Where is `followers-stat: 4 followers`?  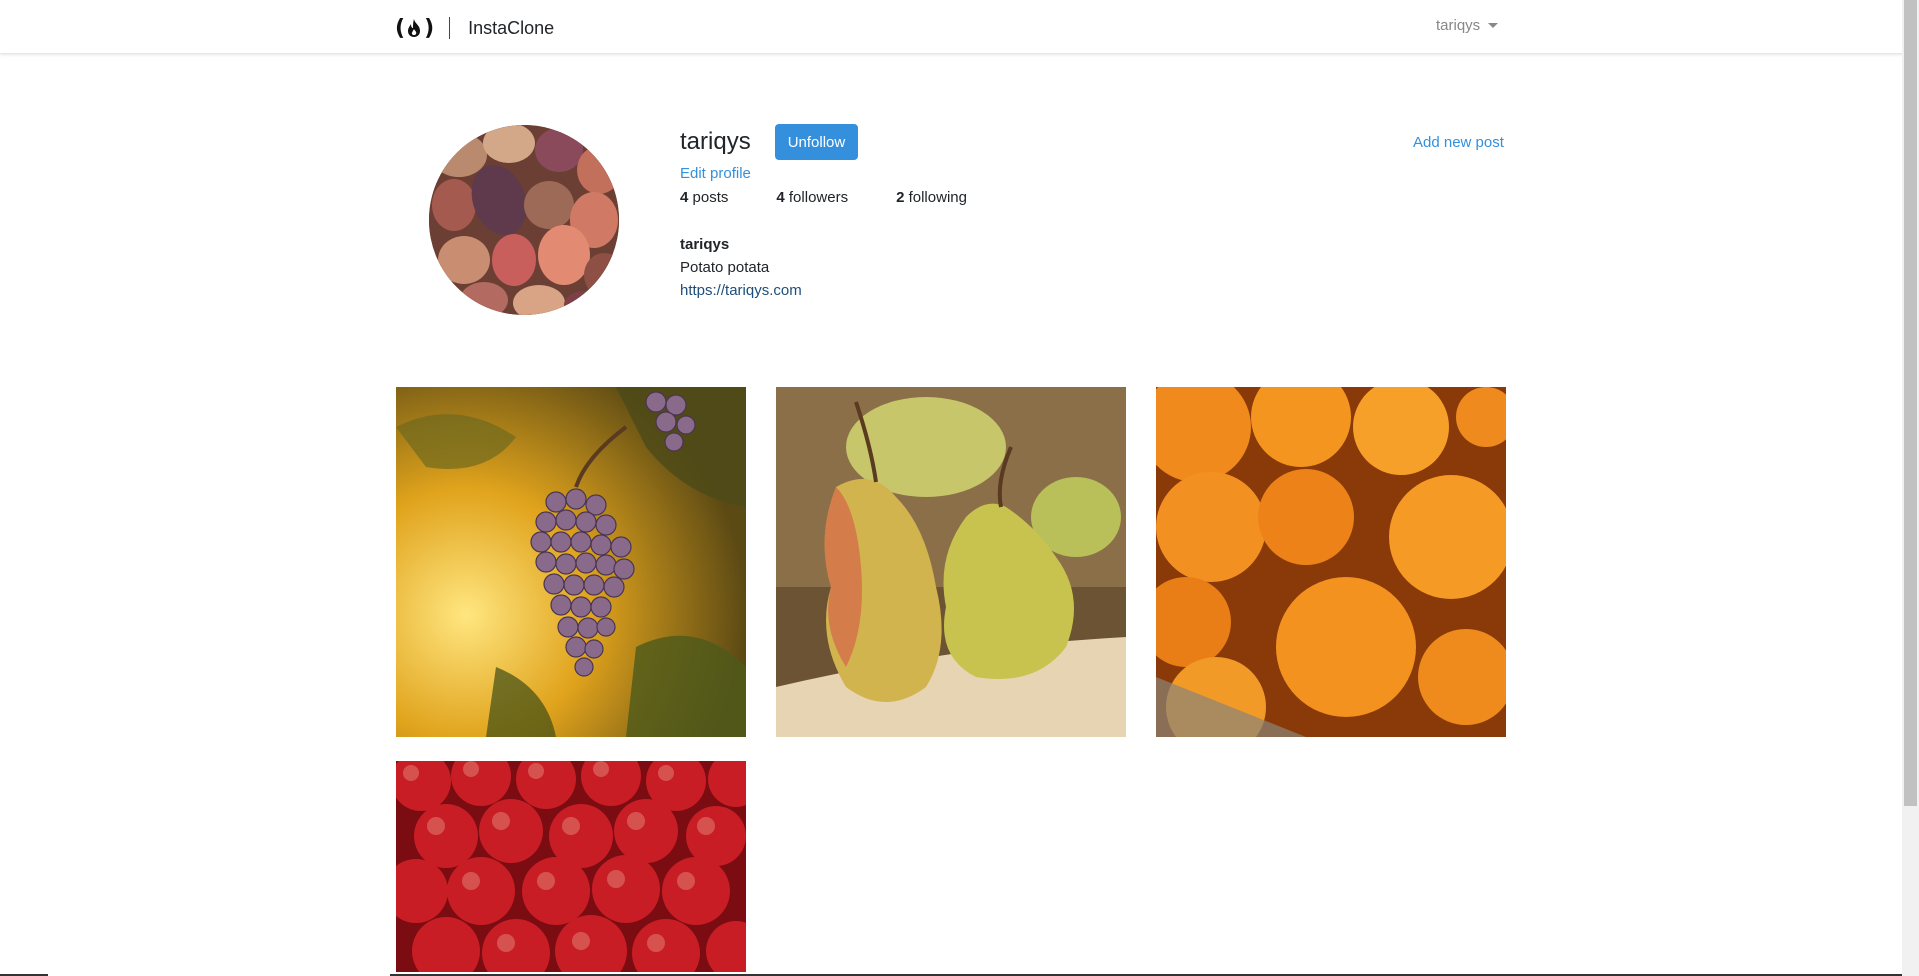 followers-stat: 4 followers is located at coordinates (812, 197).